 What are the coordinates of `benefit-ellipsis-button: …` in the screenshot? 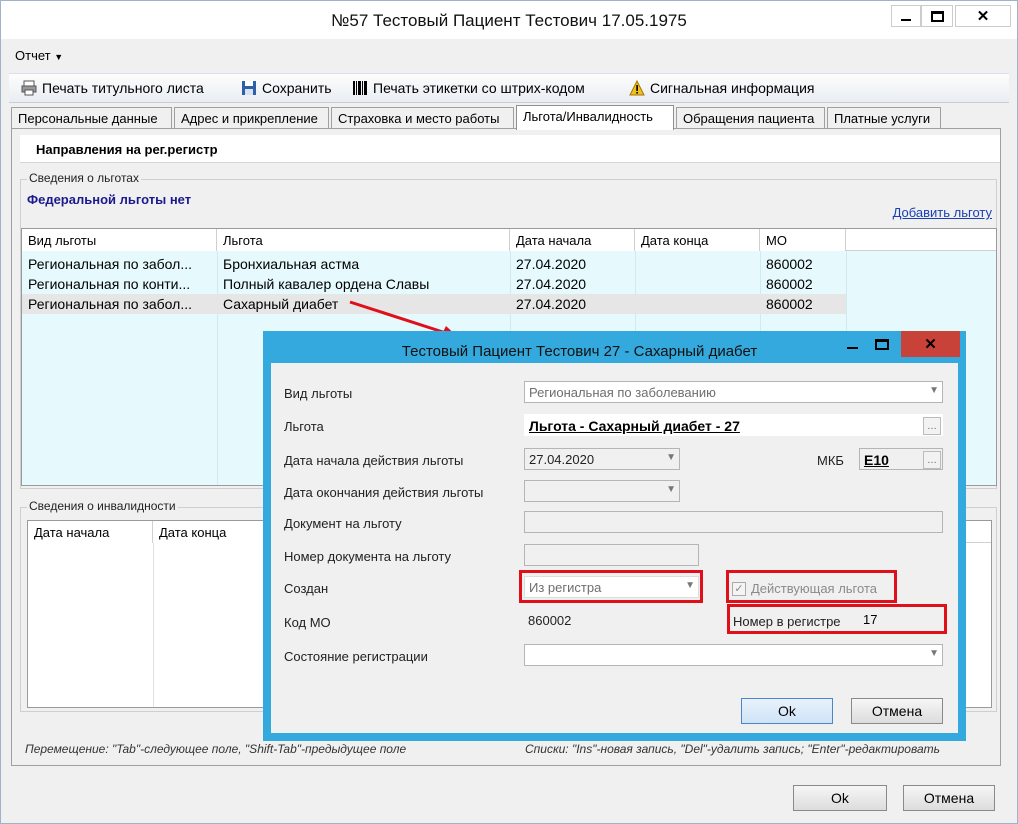 It's located at (932, 426).